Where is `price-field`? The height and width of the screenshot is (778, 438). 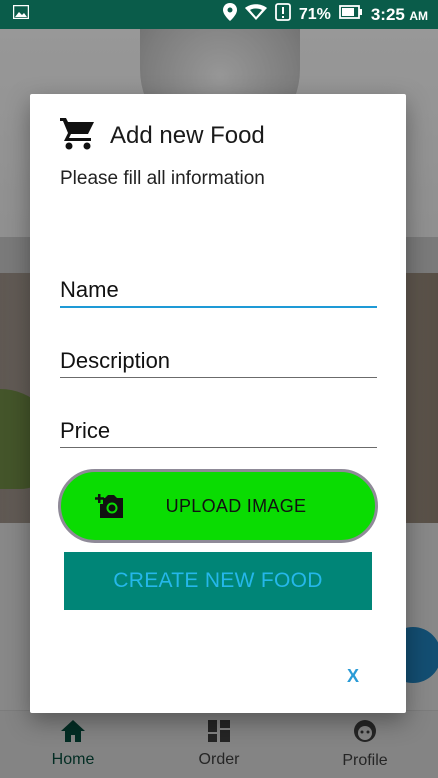
price-field is located at coordinates (218, 425).